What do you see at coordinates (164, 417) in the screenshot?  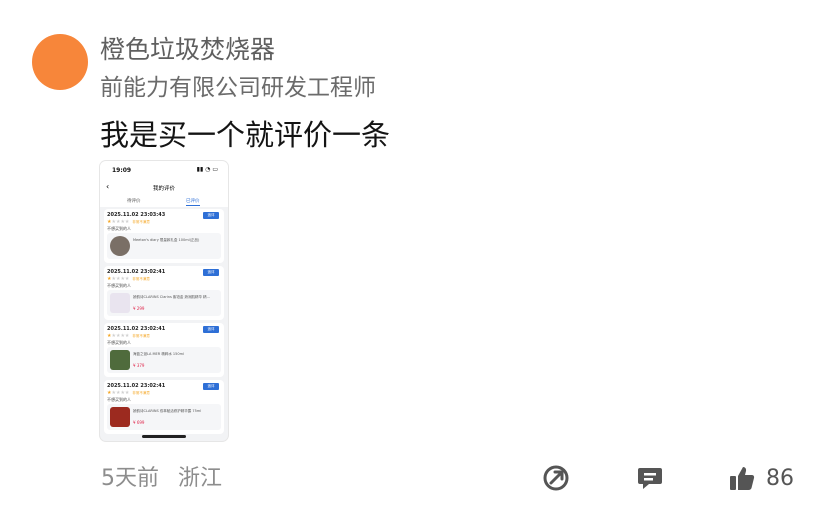 I see `product-row: 娇韵诗CLARINS 双萃赋活修护精华露 75ml ¥ 699` at bounding box center [164, 417].